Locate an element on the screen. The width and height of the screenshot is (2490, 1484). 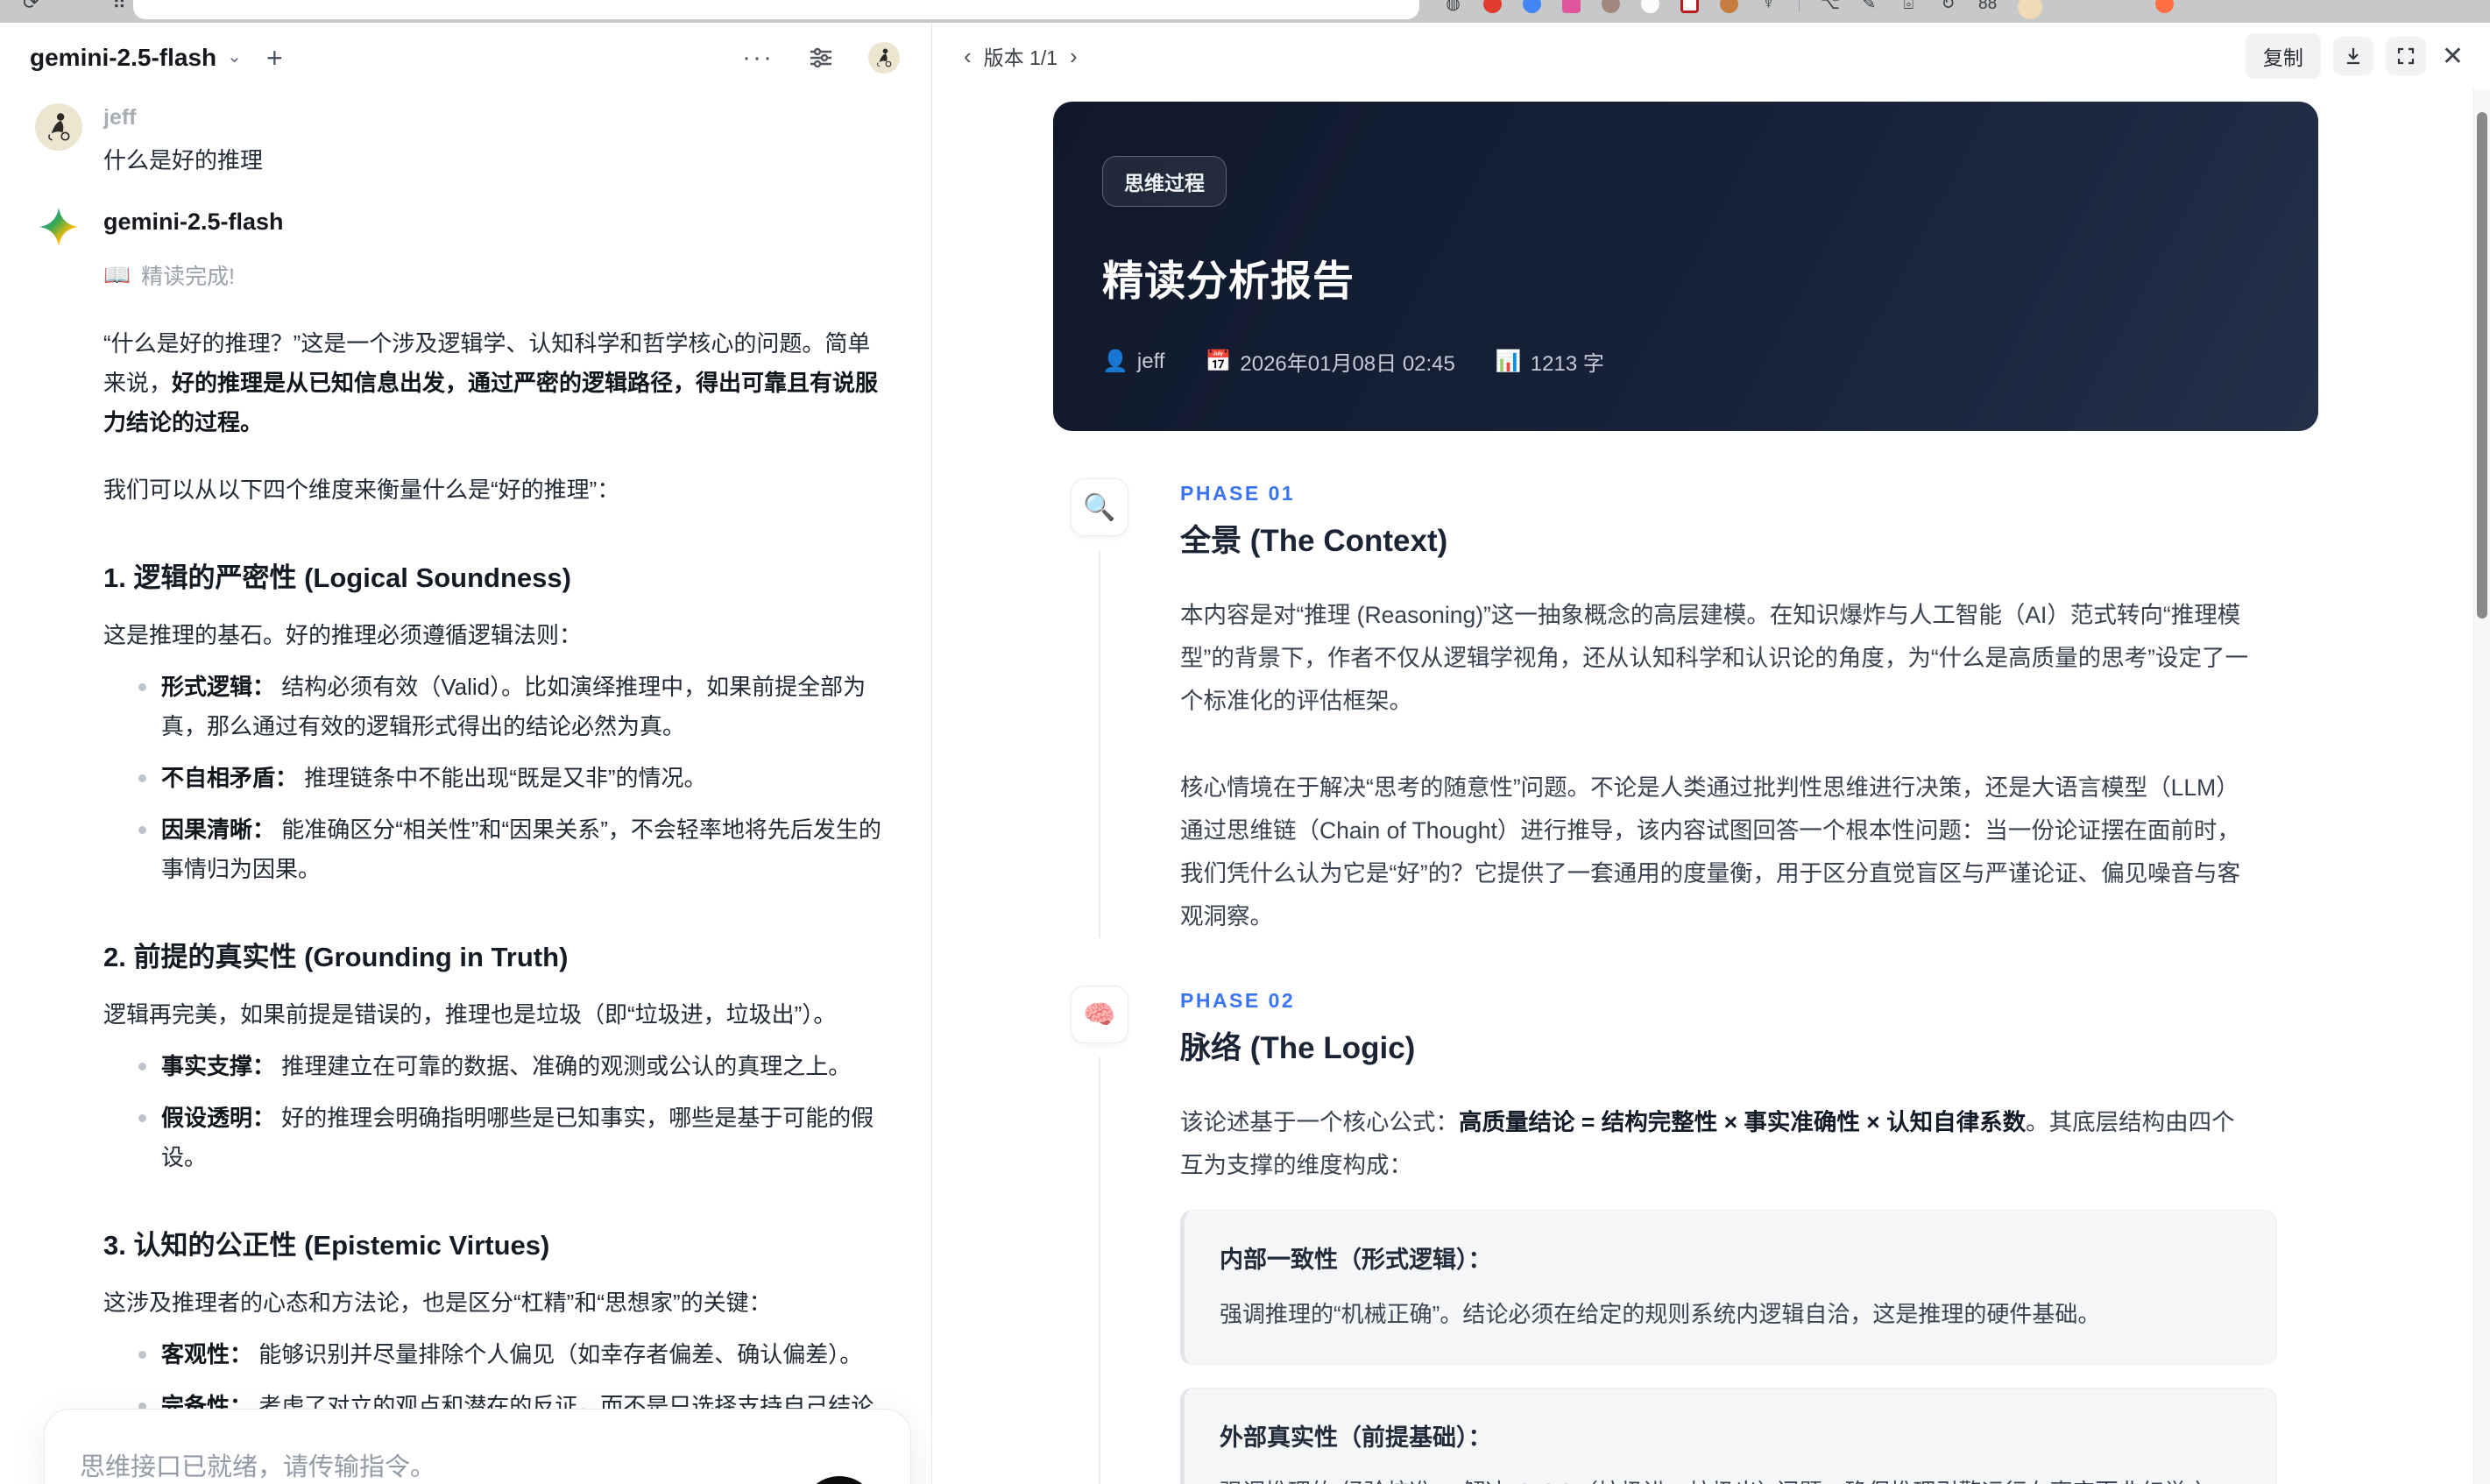
close-button: ✕ is located at coordinates (2453, 56).